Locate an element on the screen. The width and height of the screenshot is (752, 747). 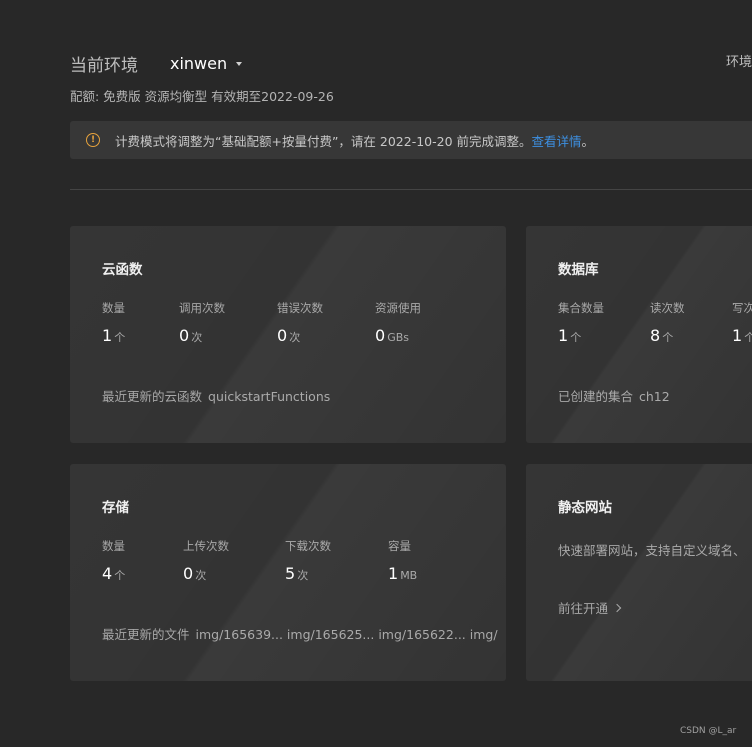
notice-tail: 。 is located at coordinates (588, 141).